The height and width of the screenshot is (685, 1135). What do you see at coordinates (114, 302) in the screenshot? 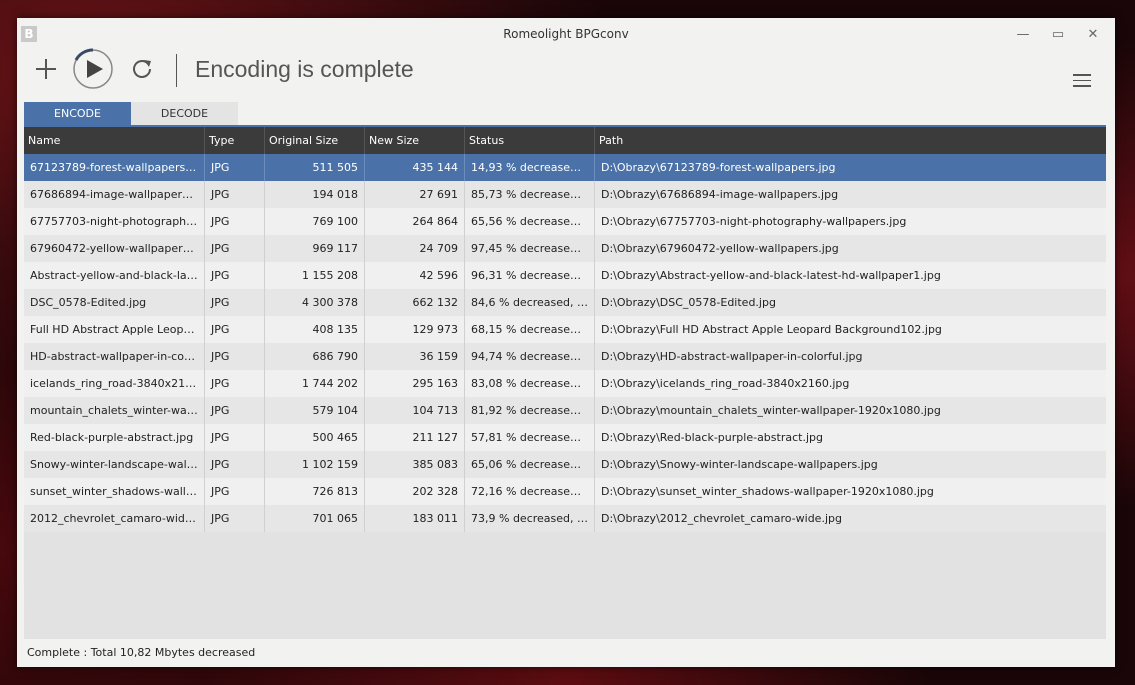
I see `file-name-cell: DSC_0578-Edited.jpg` at bounding box center [114, 302].